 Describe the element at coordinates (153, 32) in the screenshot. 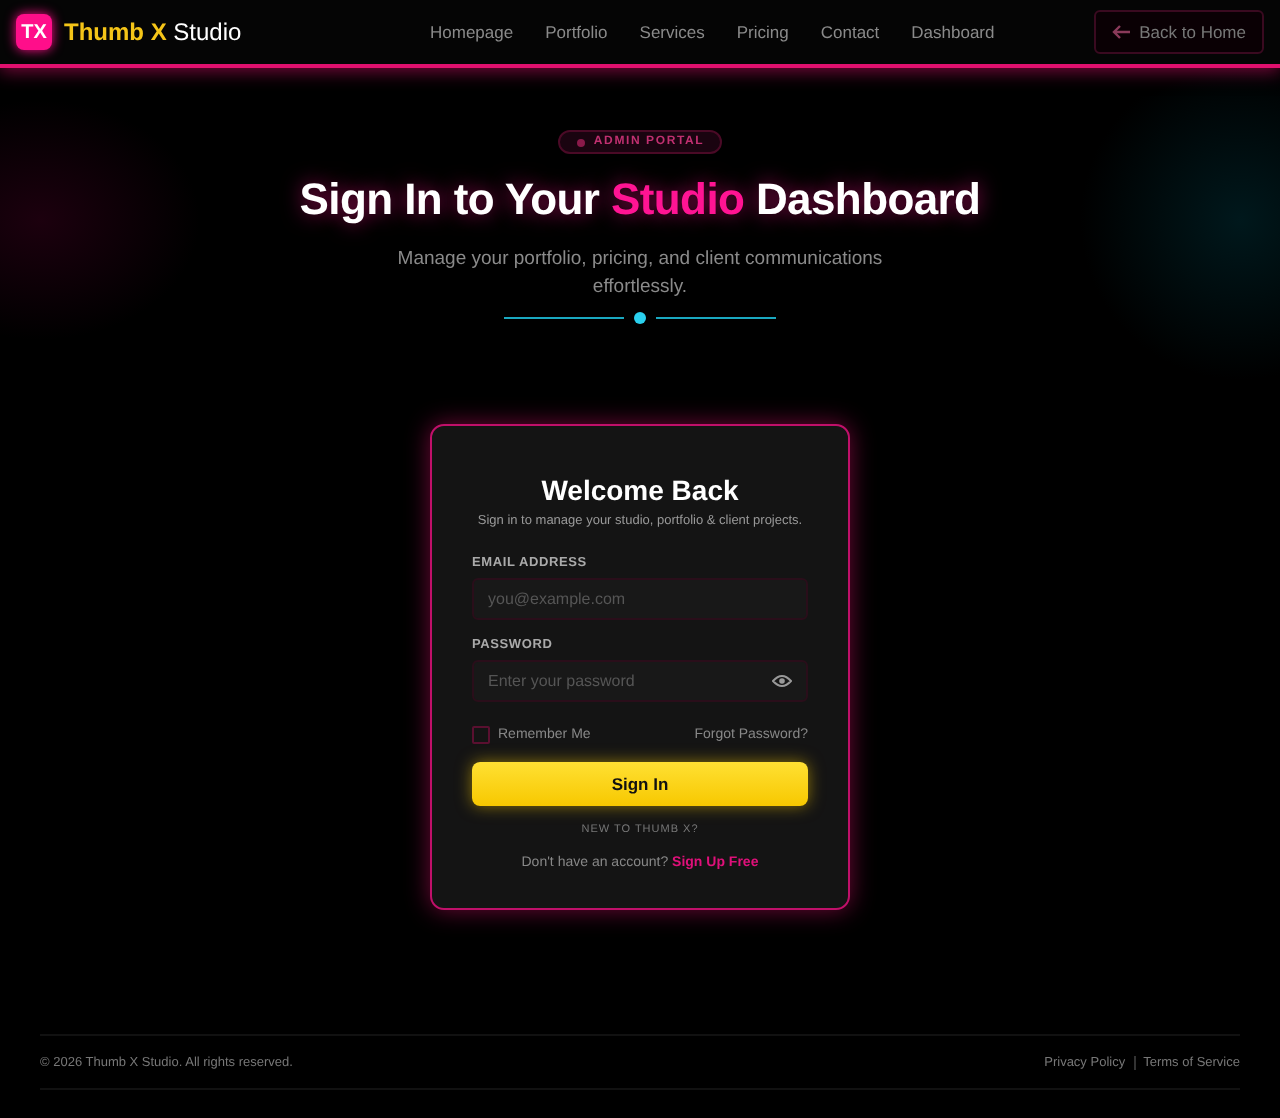

I see `brand-name: Thumb X Studio` at that location.